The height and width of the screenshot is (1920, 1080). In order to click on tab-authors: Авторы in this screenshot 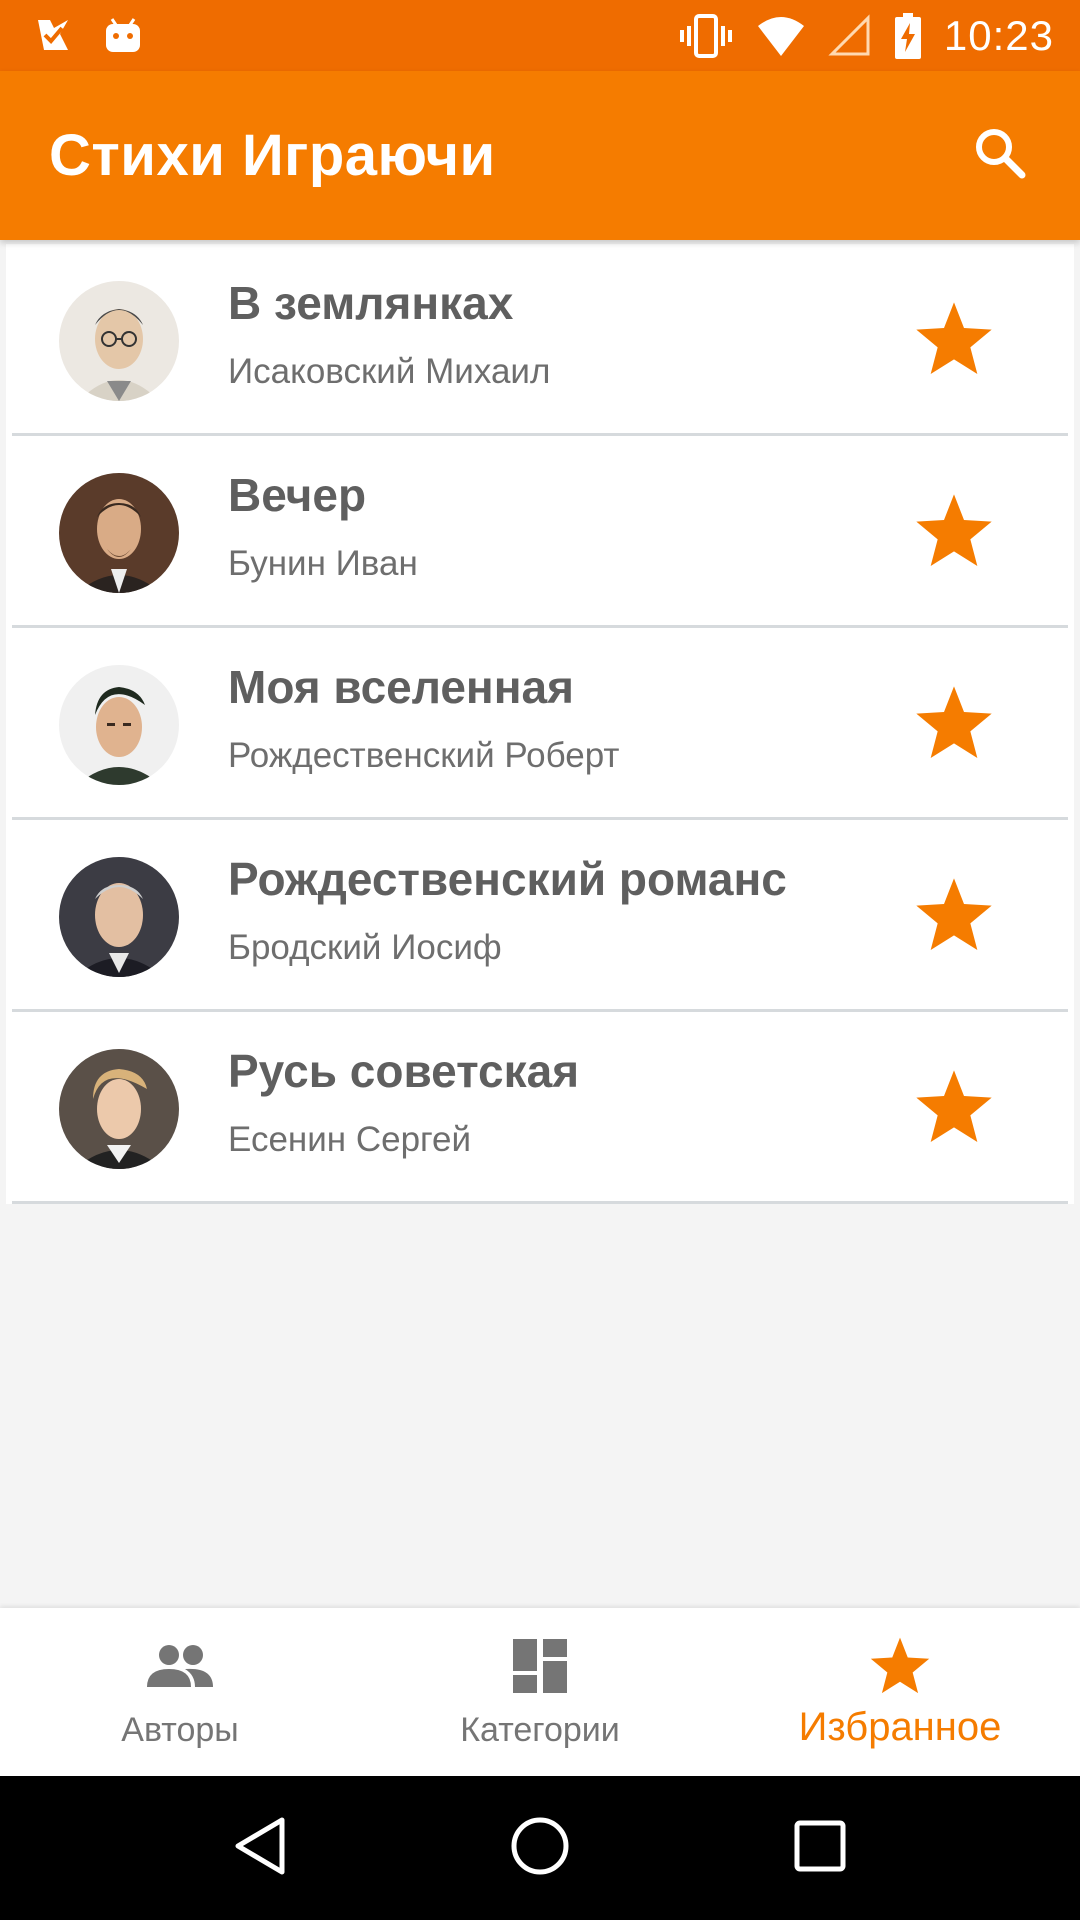, I will do `click(180, 1692)`.